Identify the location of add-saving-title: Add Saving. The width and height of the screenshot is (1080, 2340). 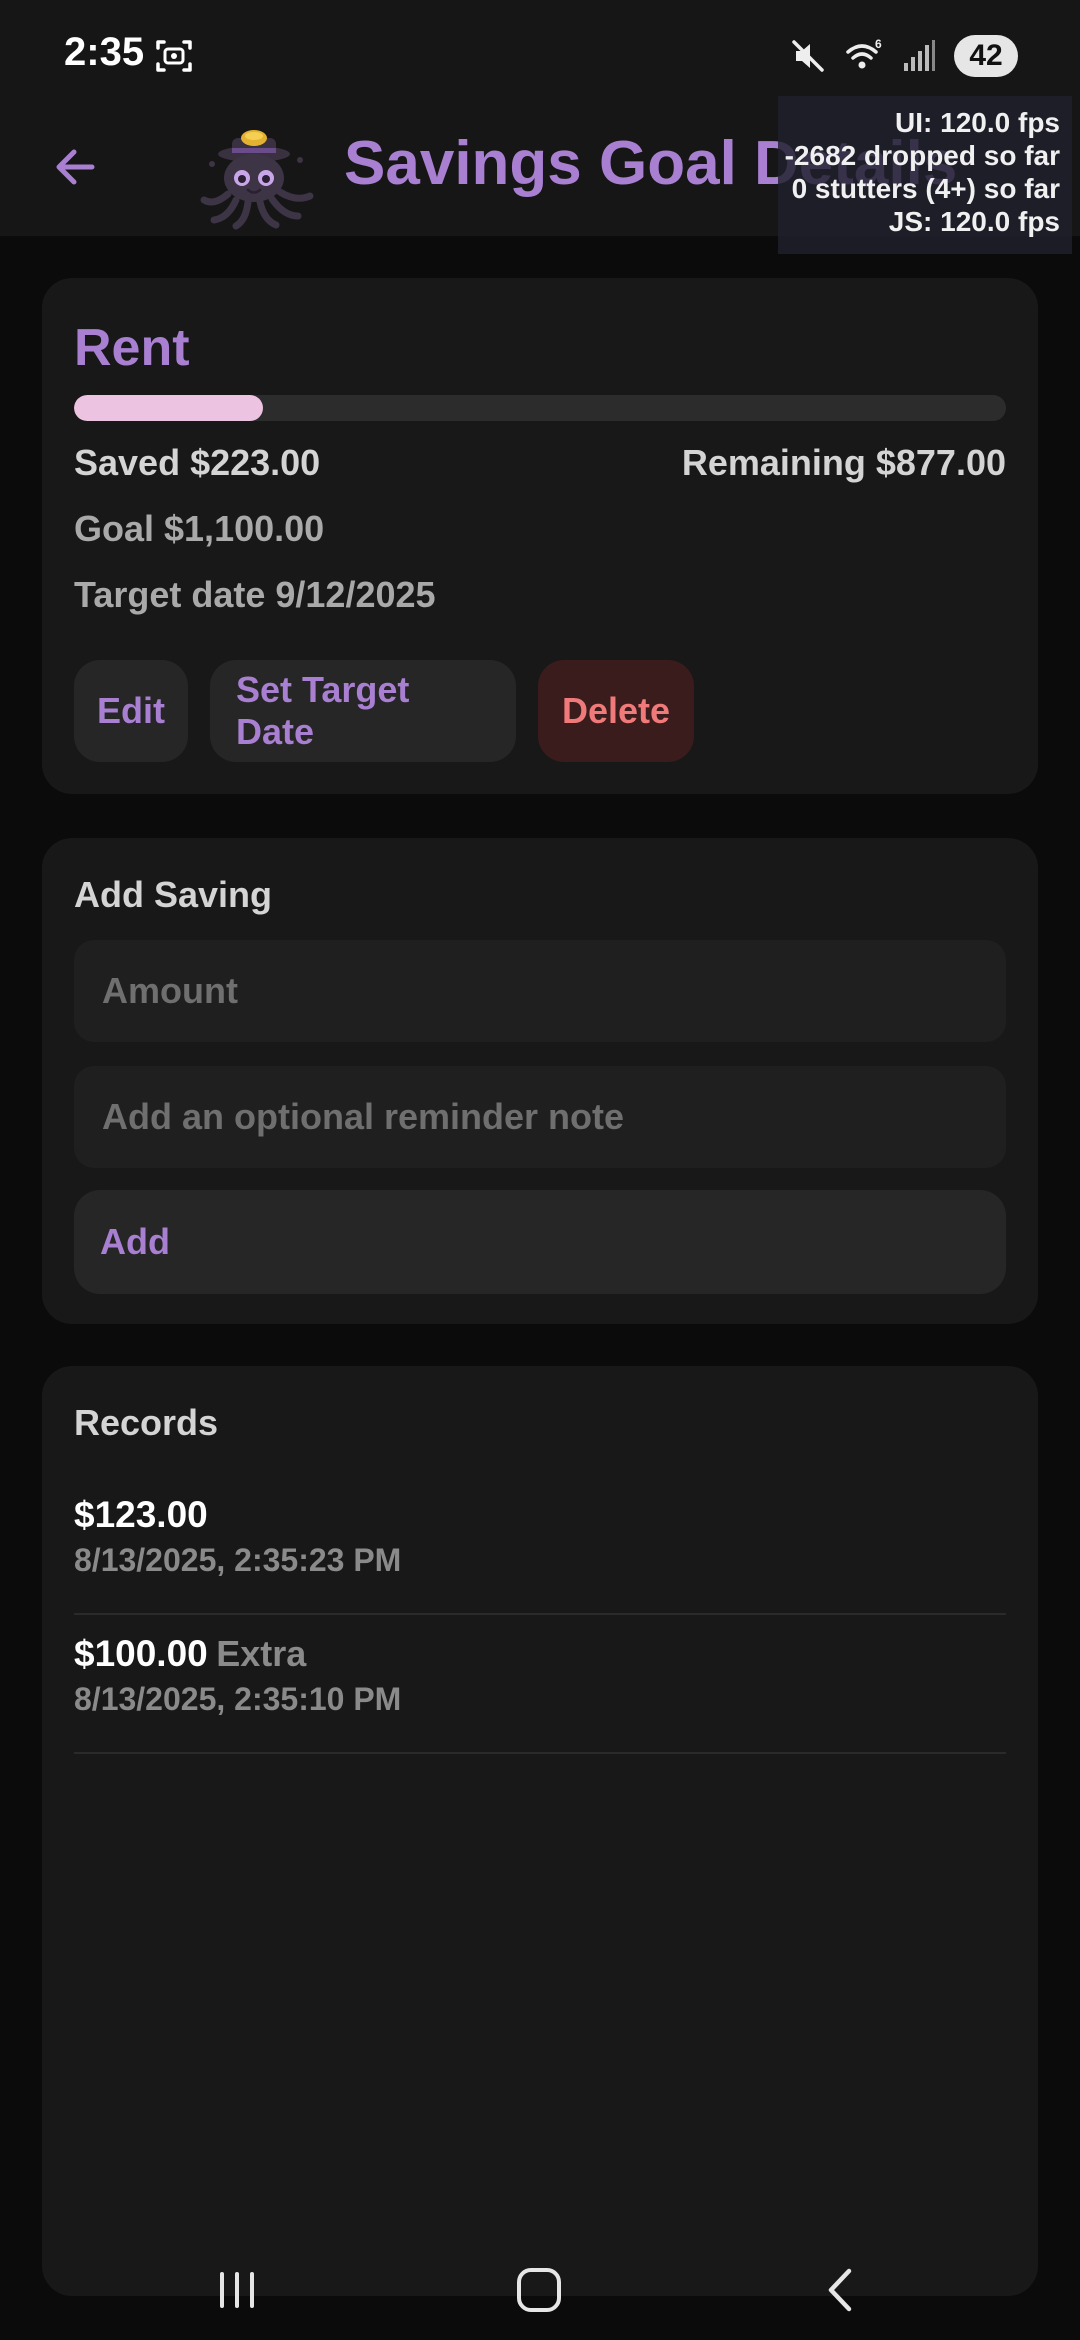
(173, 894).